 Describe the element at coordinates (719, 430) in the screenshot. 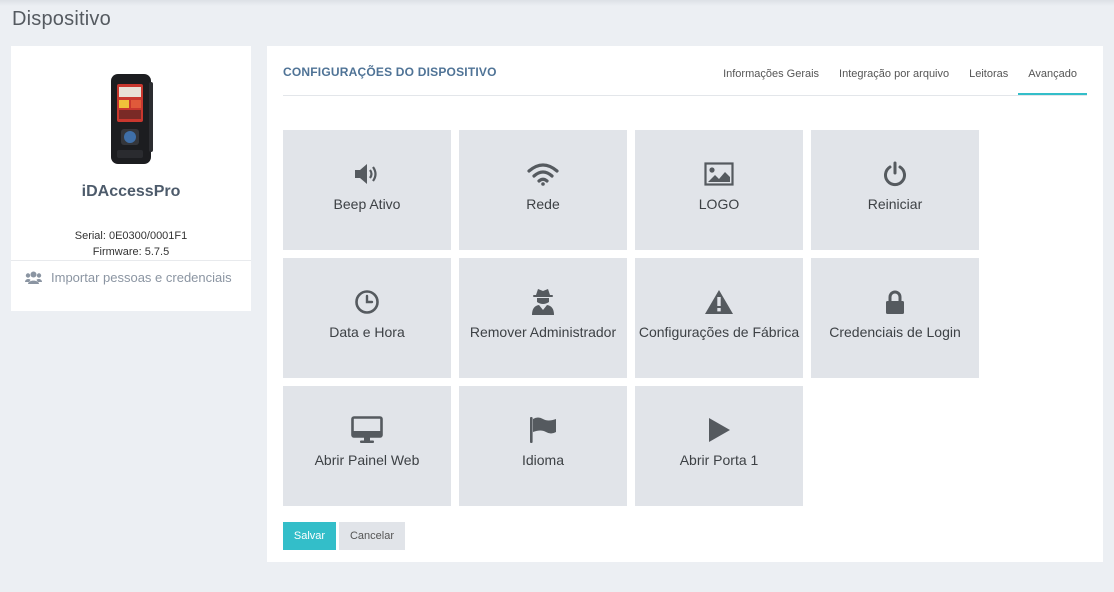

I see `play-icon` at that location.